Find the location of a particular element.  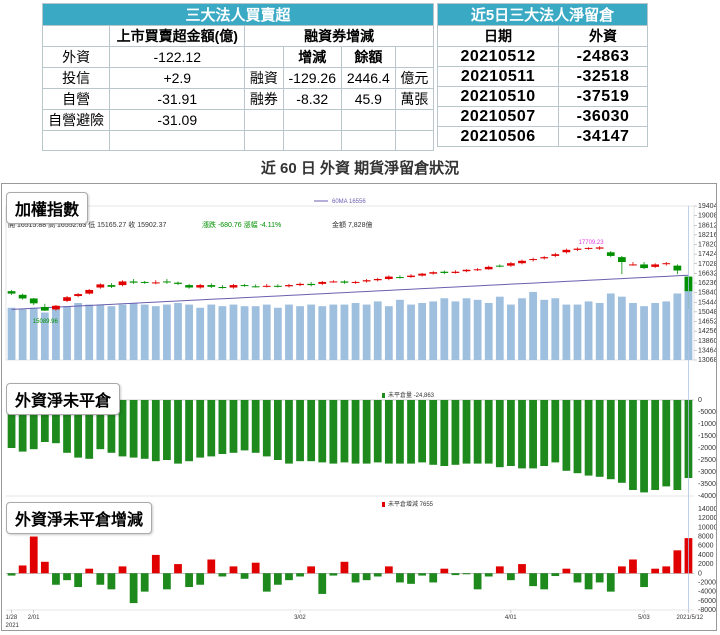

y-tick-label: 6000 is located at coordinates (706, 546).